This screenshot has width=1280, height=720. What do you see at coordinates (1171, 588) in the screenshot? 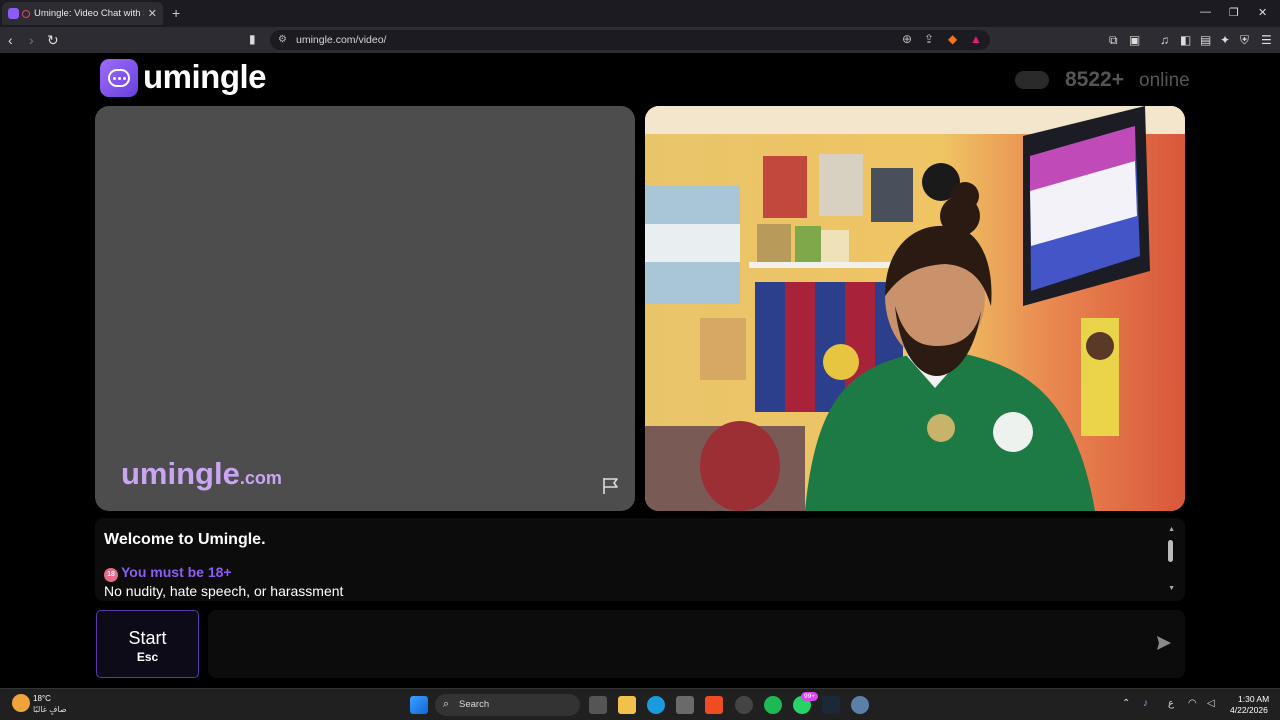
I see `scroll-down-icon: ▼` at bounding box center [1171, 588].